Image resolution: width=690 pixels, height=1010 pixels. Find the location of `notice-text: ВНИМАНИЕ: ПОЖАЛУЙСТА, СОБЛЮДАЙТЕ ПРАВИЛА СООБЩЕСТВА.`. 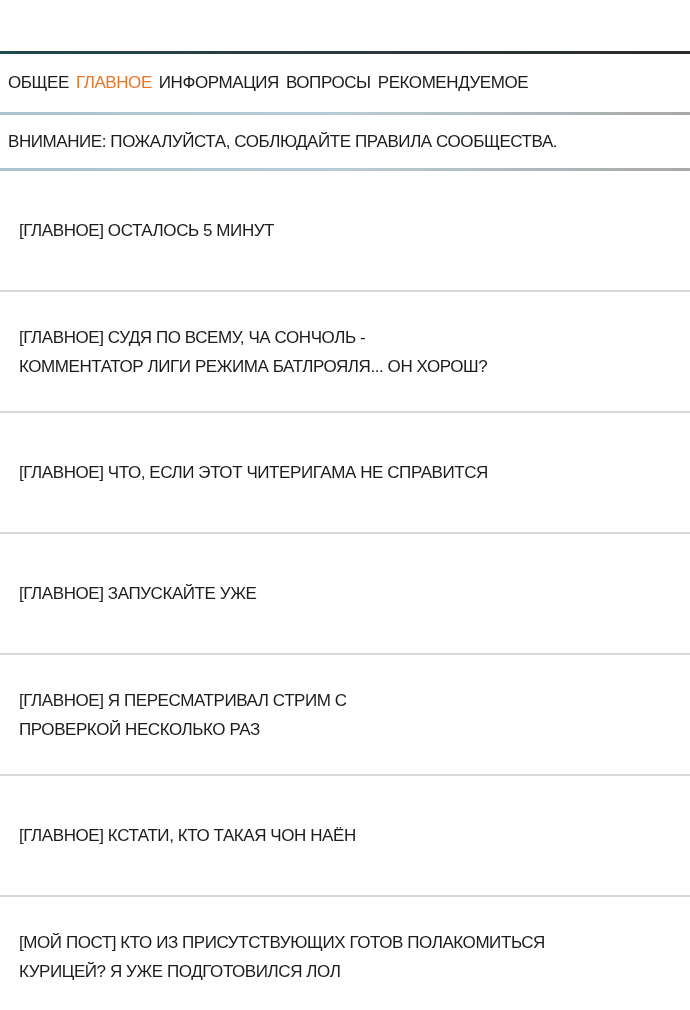

notice-text: ВНИМАНИЕ: ПОЖАЛУЙСТА, СОБЛЮДАЙТЕ ПРАВИЛА СООБЩЕСТВА. is located at coordinates (283, 141).